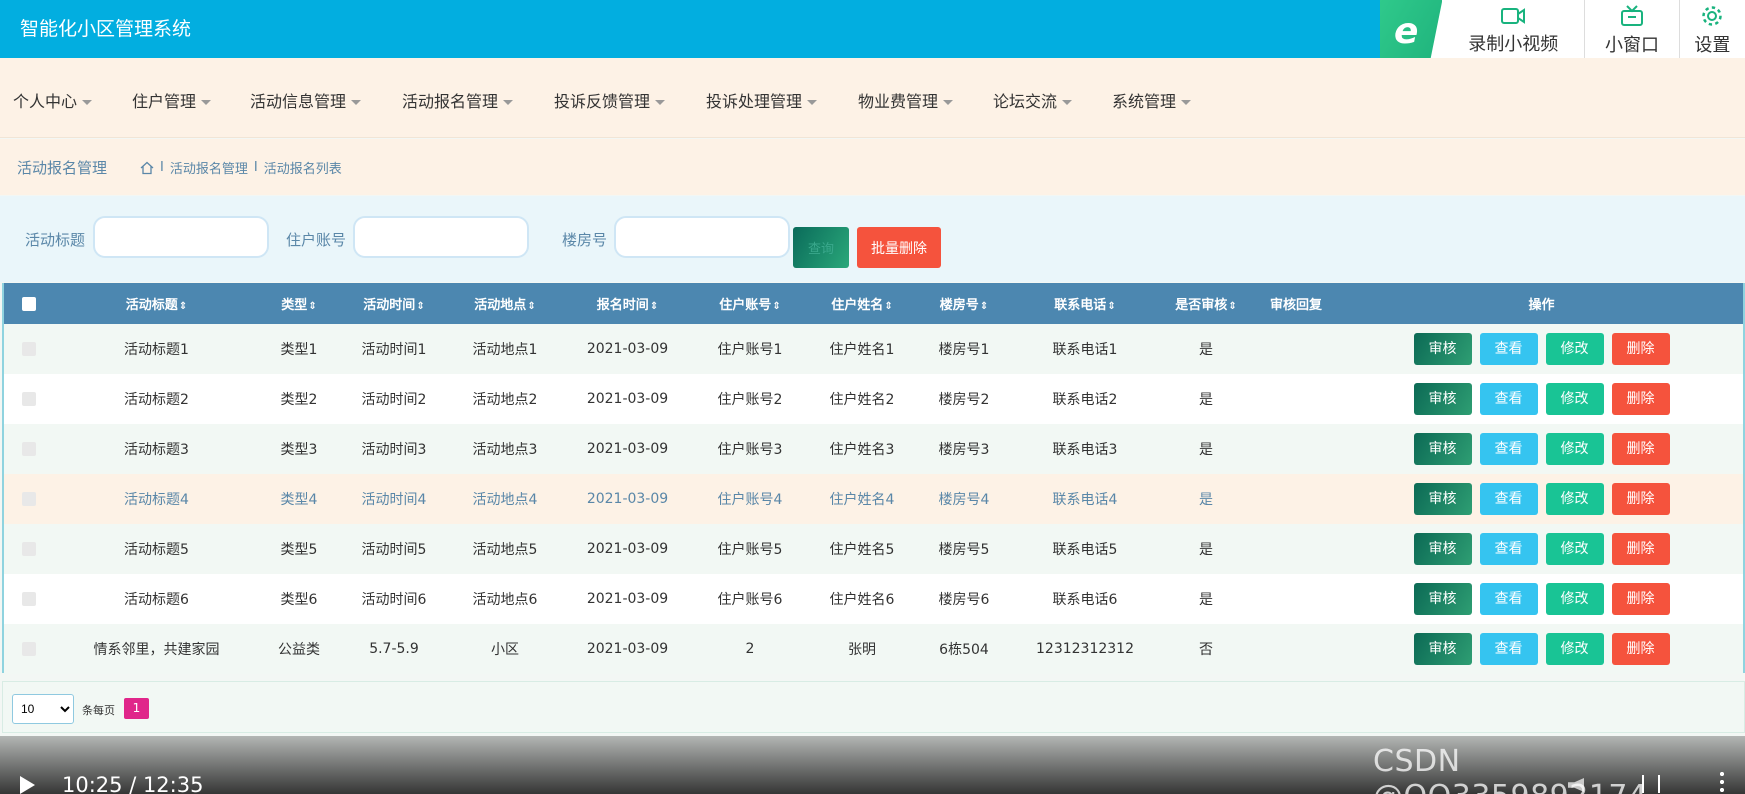  I want to click on column-header: 报名时间⇕, so click(627, 303).